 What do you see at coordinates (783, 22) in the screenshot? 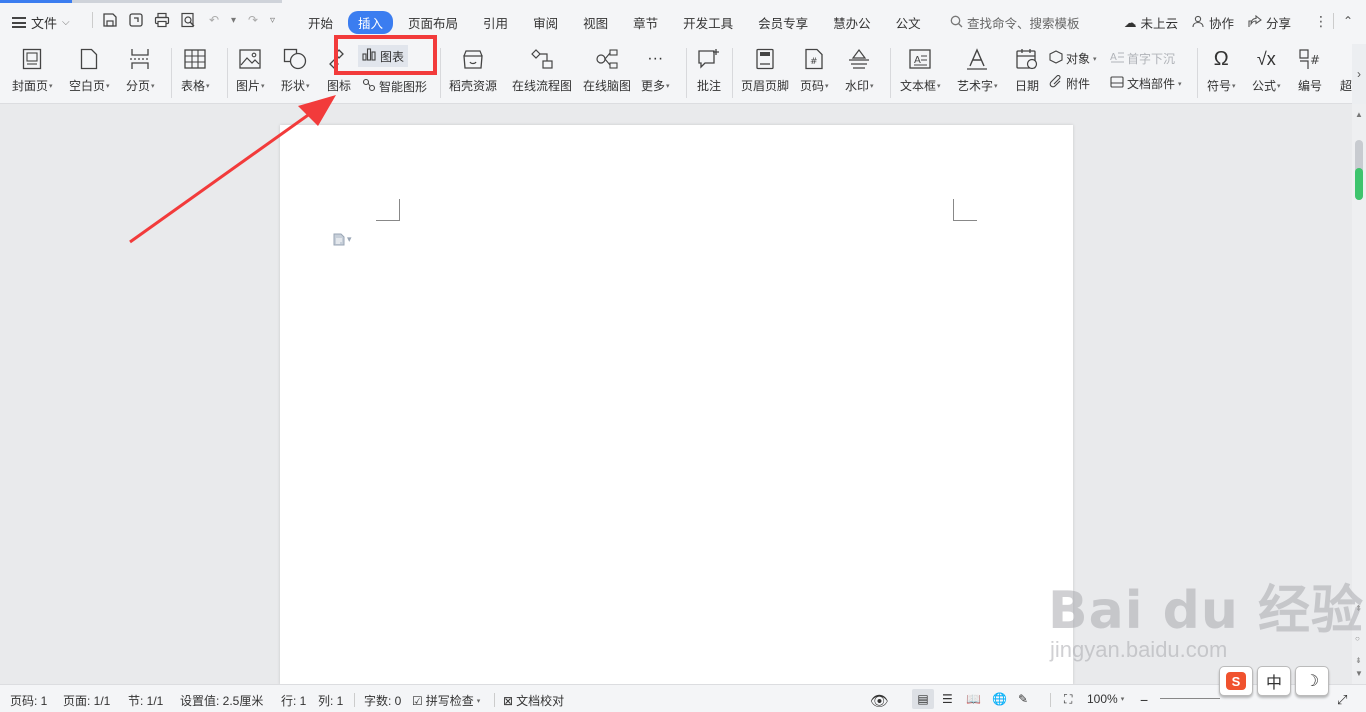
I see `tab-member: 会员专享` at bounding box center [783, 22].